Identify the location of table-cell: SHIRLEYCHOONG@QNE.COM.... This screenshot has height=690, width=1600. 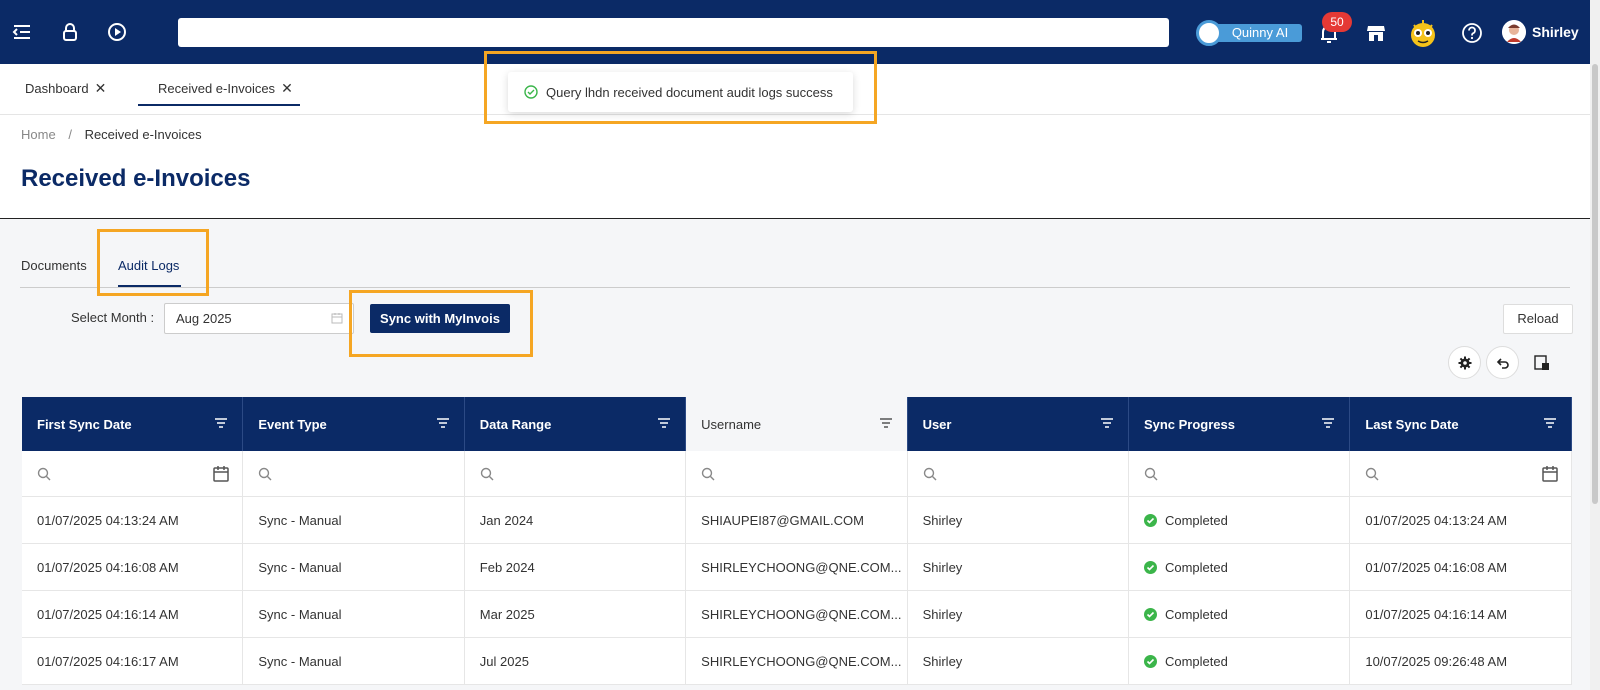
(797, 567).